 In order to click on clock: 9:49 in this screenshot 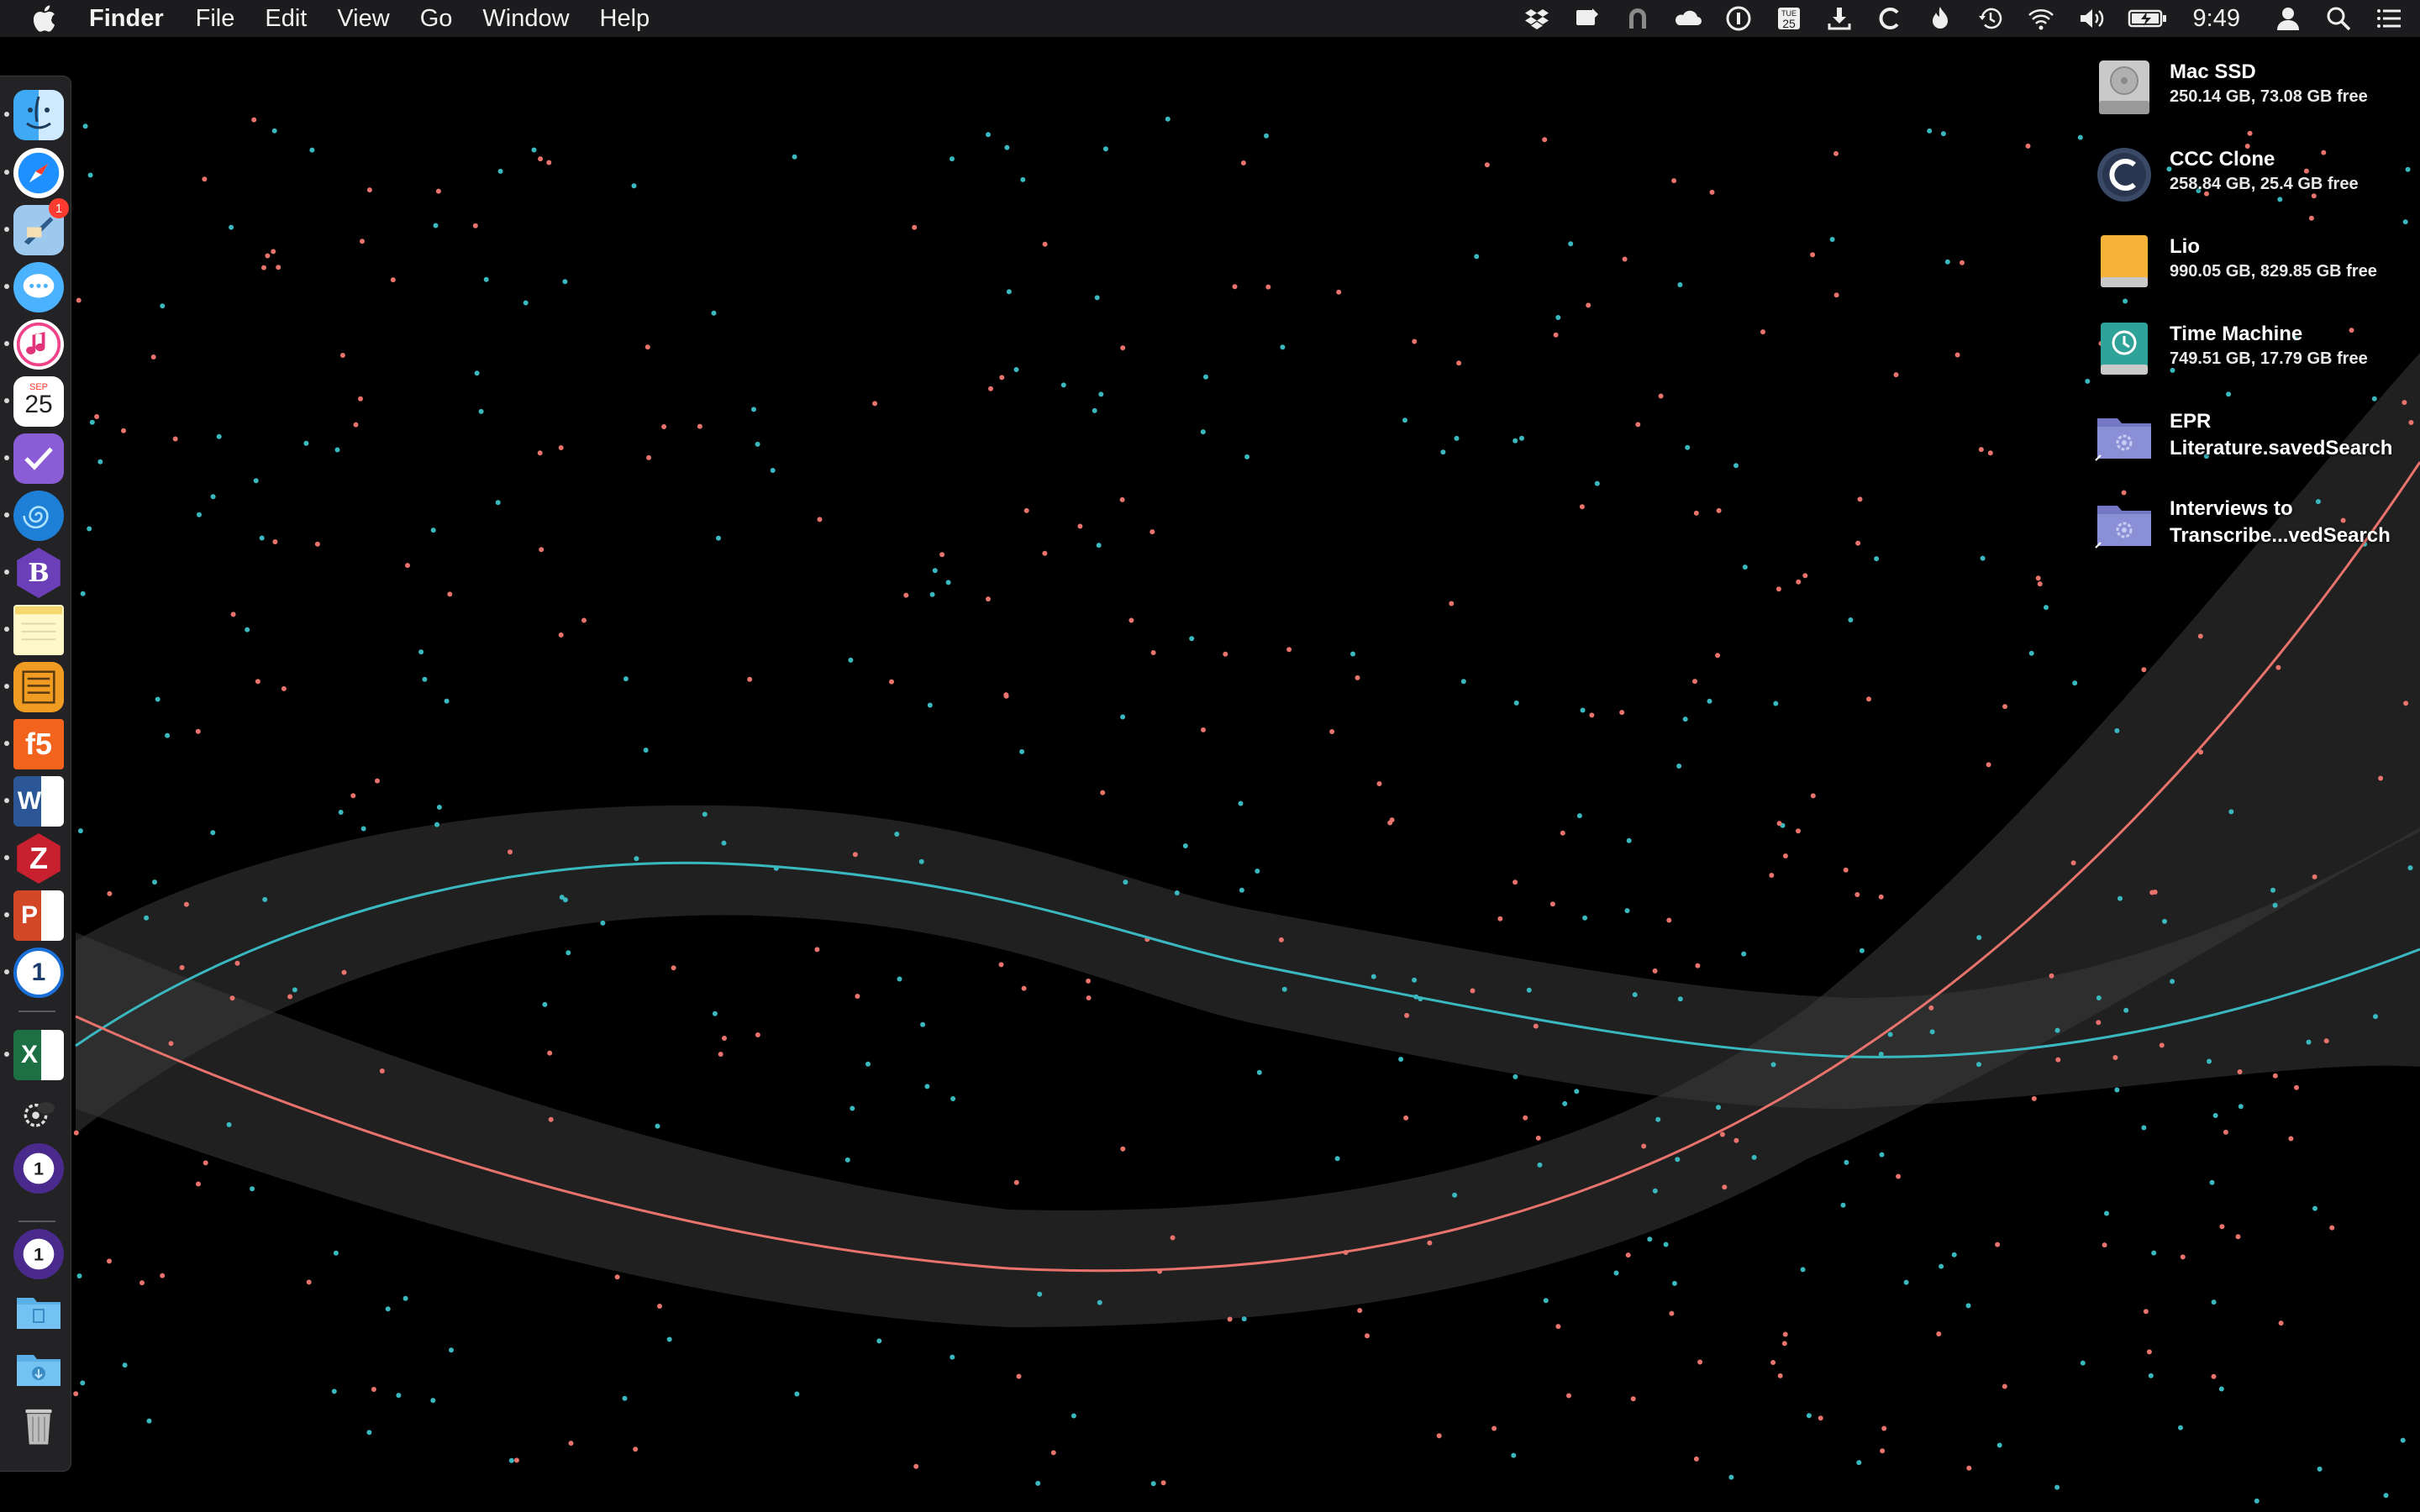, I will do `click(2216, 19)`.